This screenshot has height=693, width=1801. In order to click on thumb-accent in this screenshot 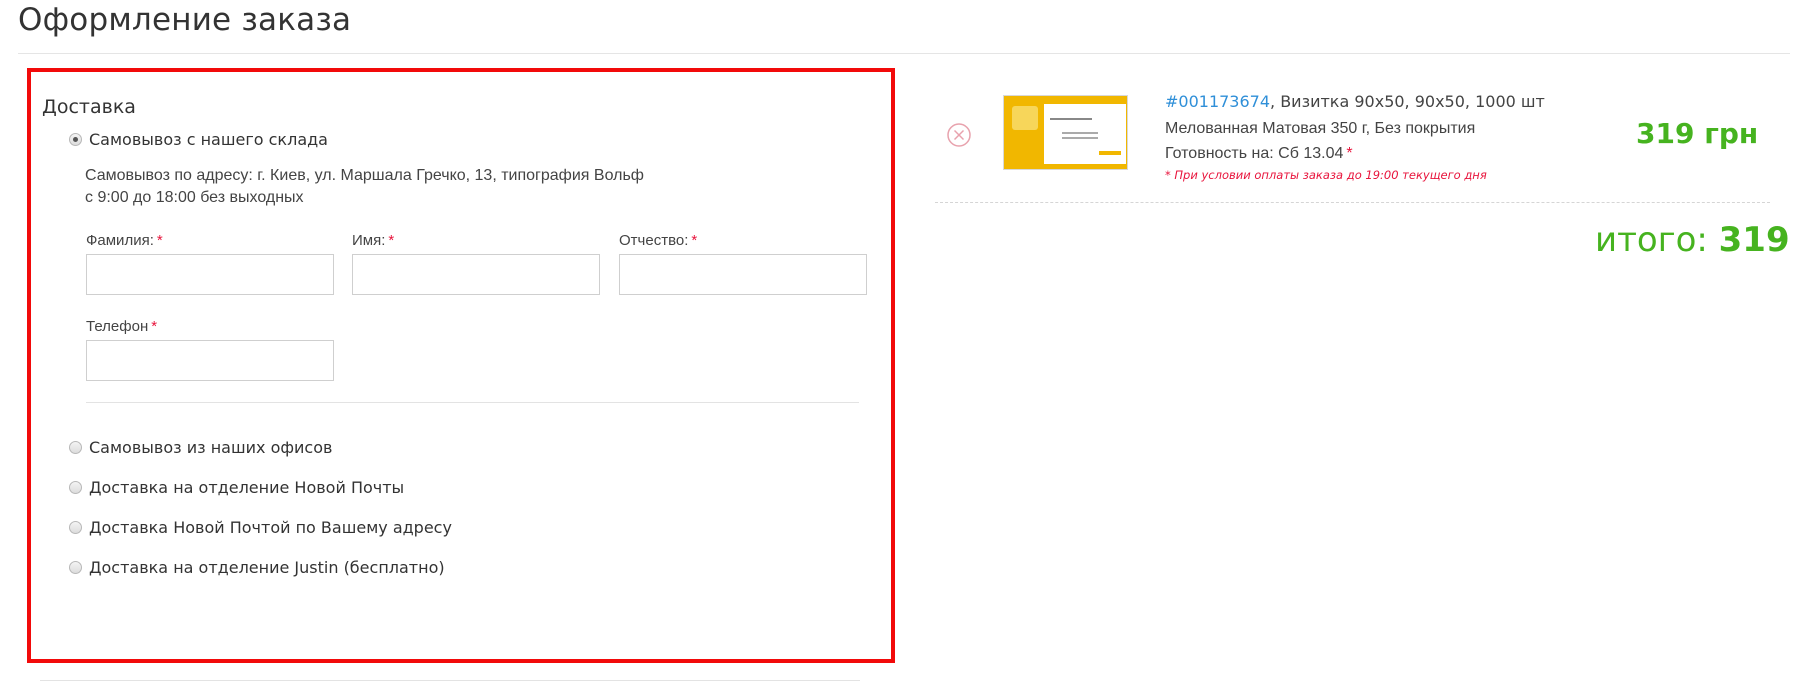, I will do `click(1110, 153)`.